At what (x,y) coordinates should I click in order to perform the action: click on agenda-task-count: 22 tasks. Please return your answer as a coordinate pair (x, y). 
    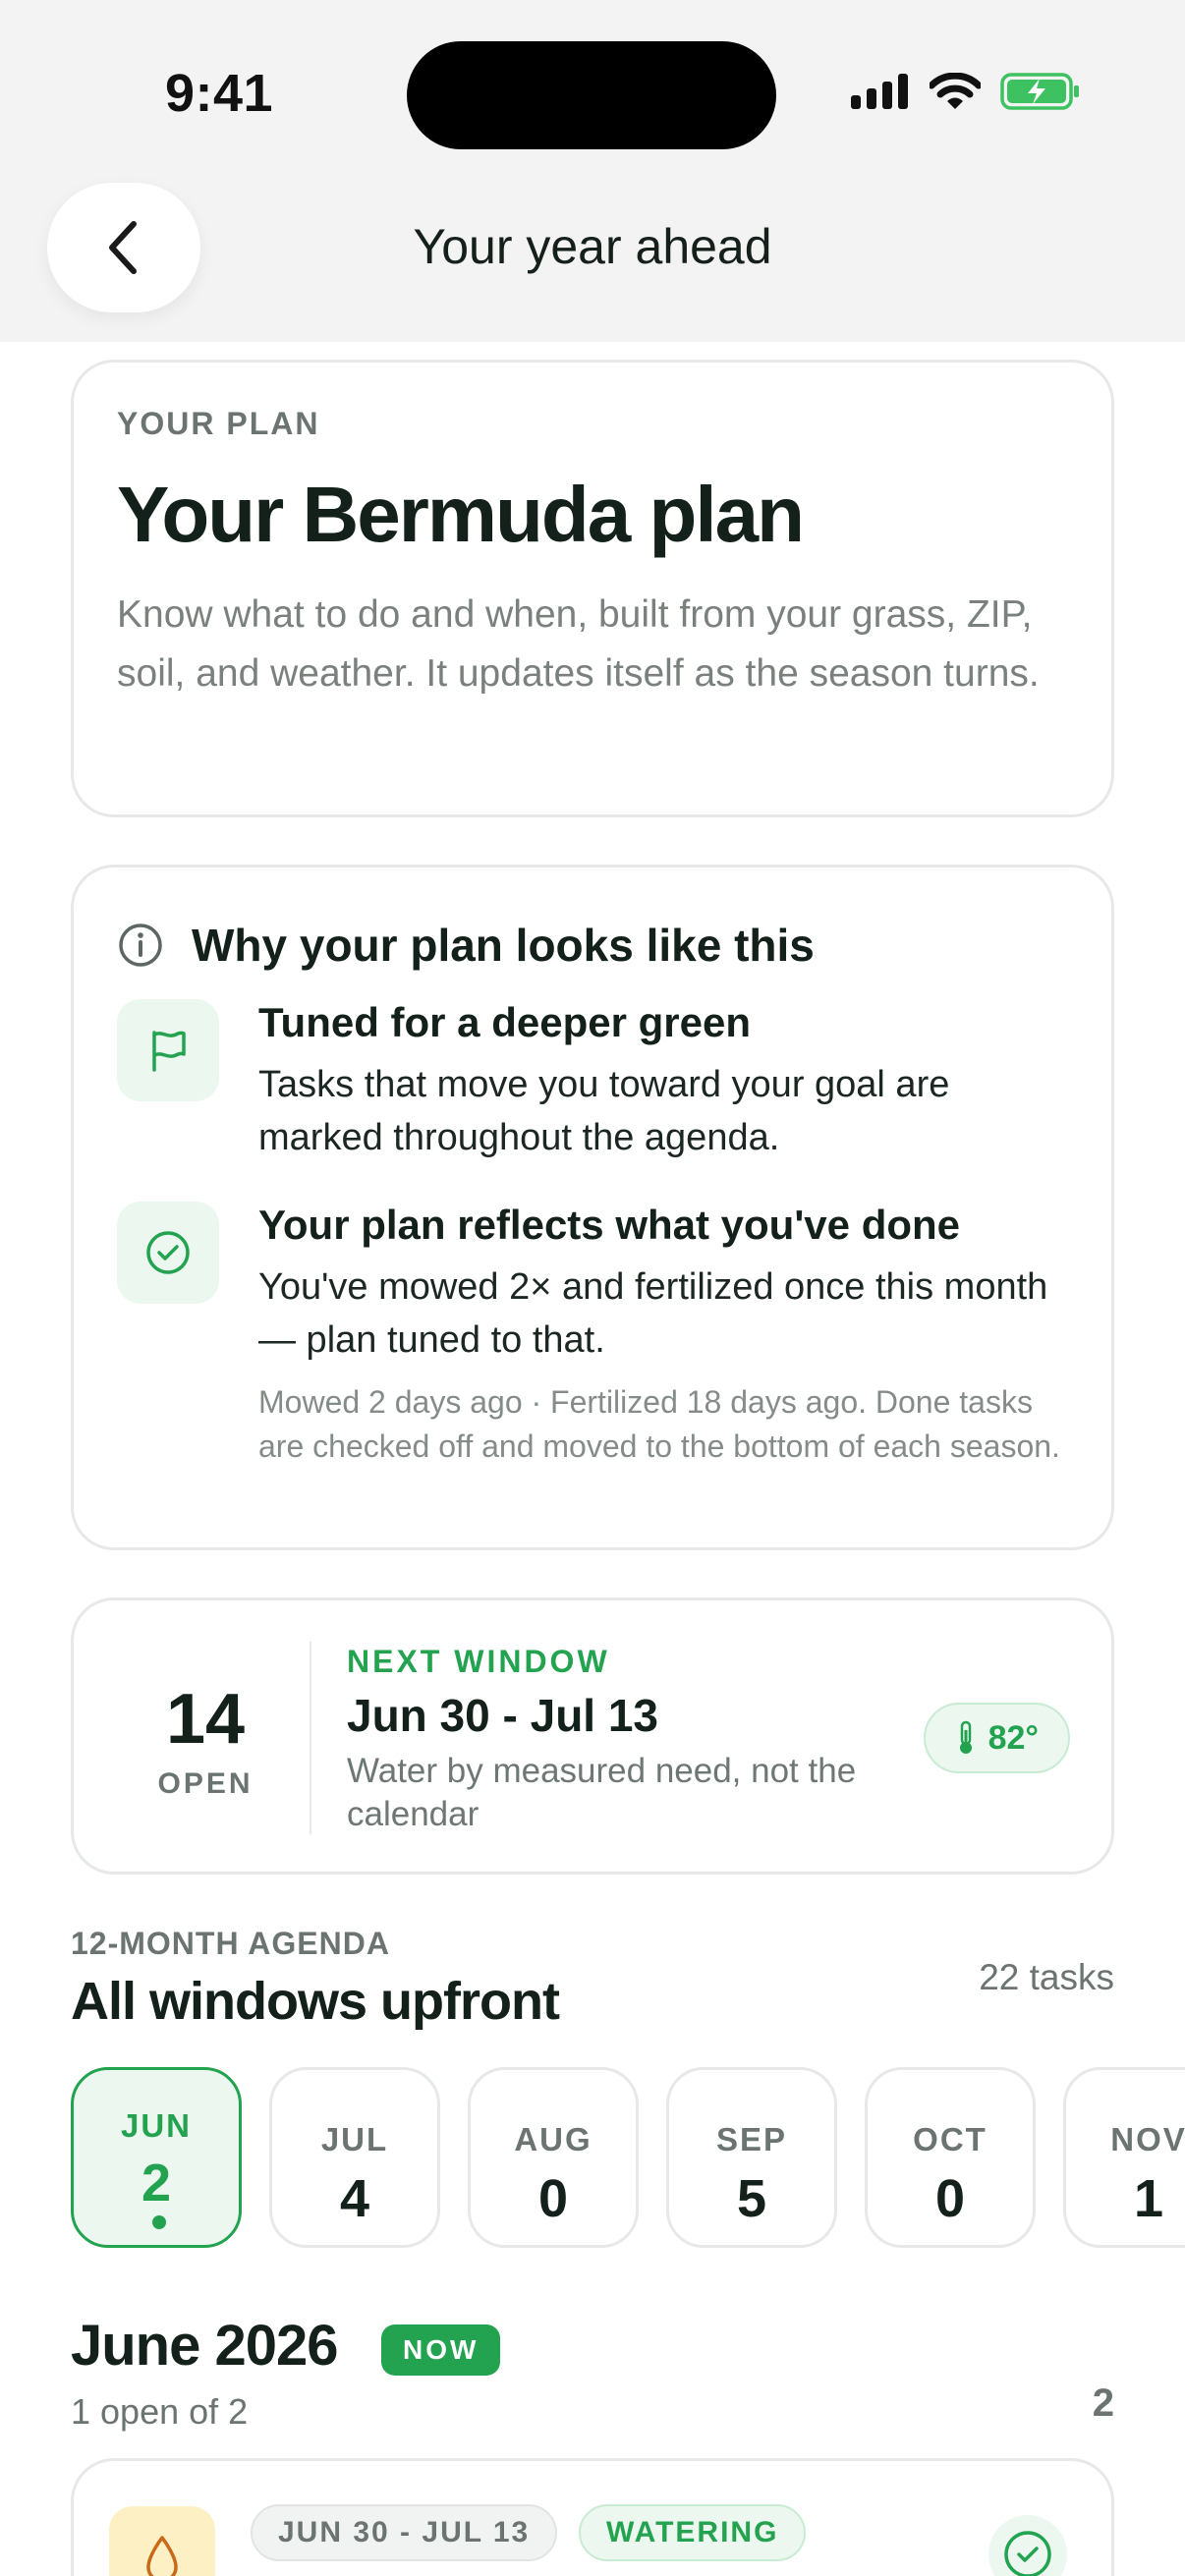
    Looking at the image, I should click on (1046, 1977).